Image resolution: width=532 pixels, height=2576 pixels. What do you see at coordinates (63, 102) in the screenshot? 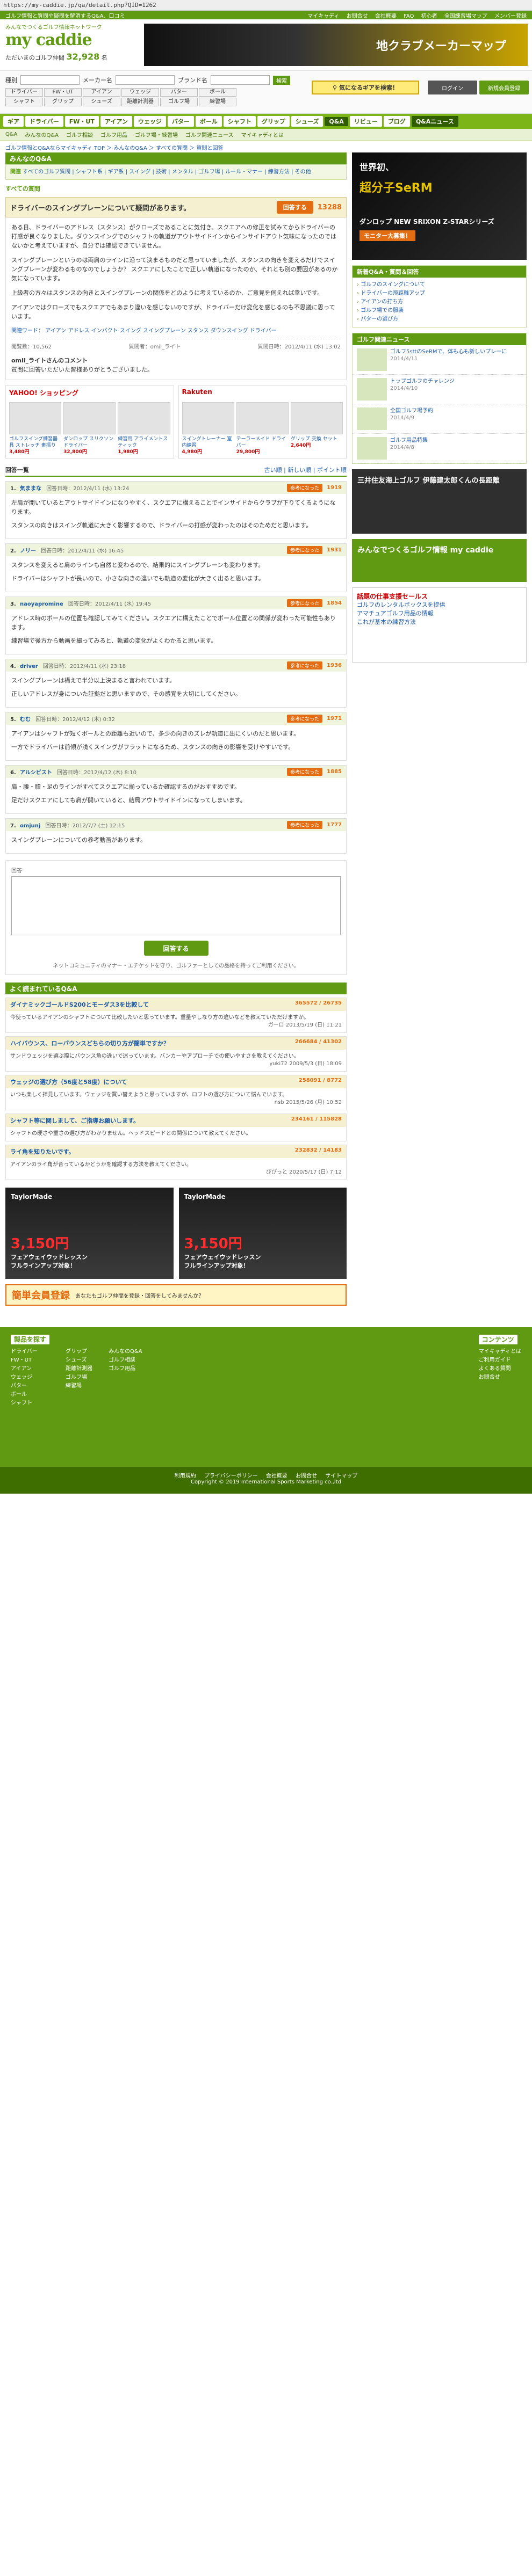
I see `category-button: グリップ` at bounding box center [63, 102].